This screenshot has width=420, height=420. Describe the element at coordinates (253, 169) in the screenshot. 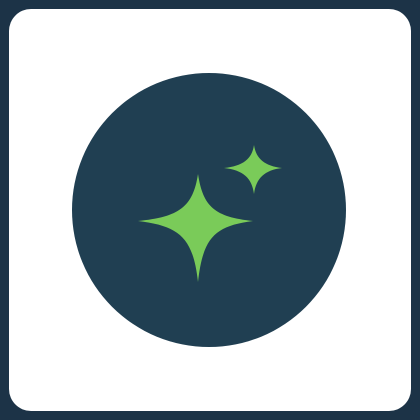

I see `small-sparkle-icon` at that location.